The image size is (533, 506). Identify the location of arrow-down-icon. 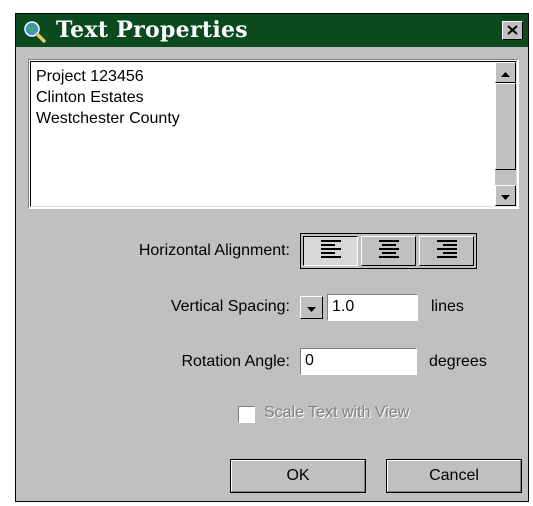
(505, 196).